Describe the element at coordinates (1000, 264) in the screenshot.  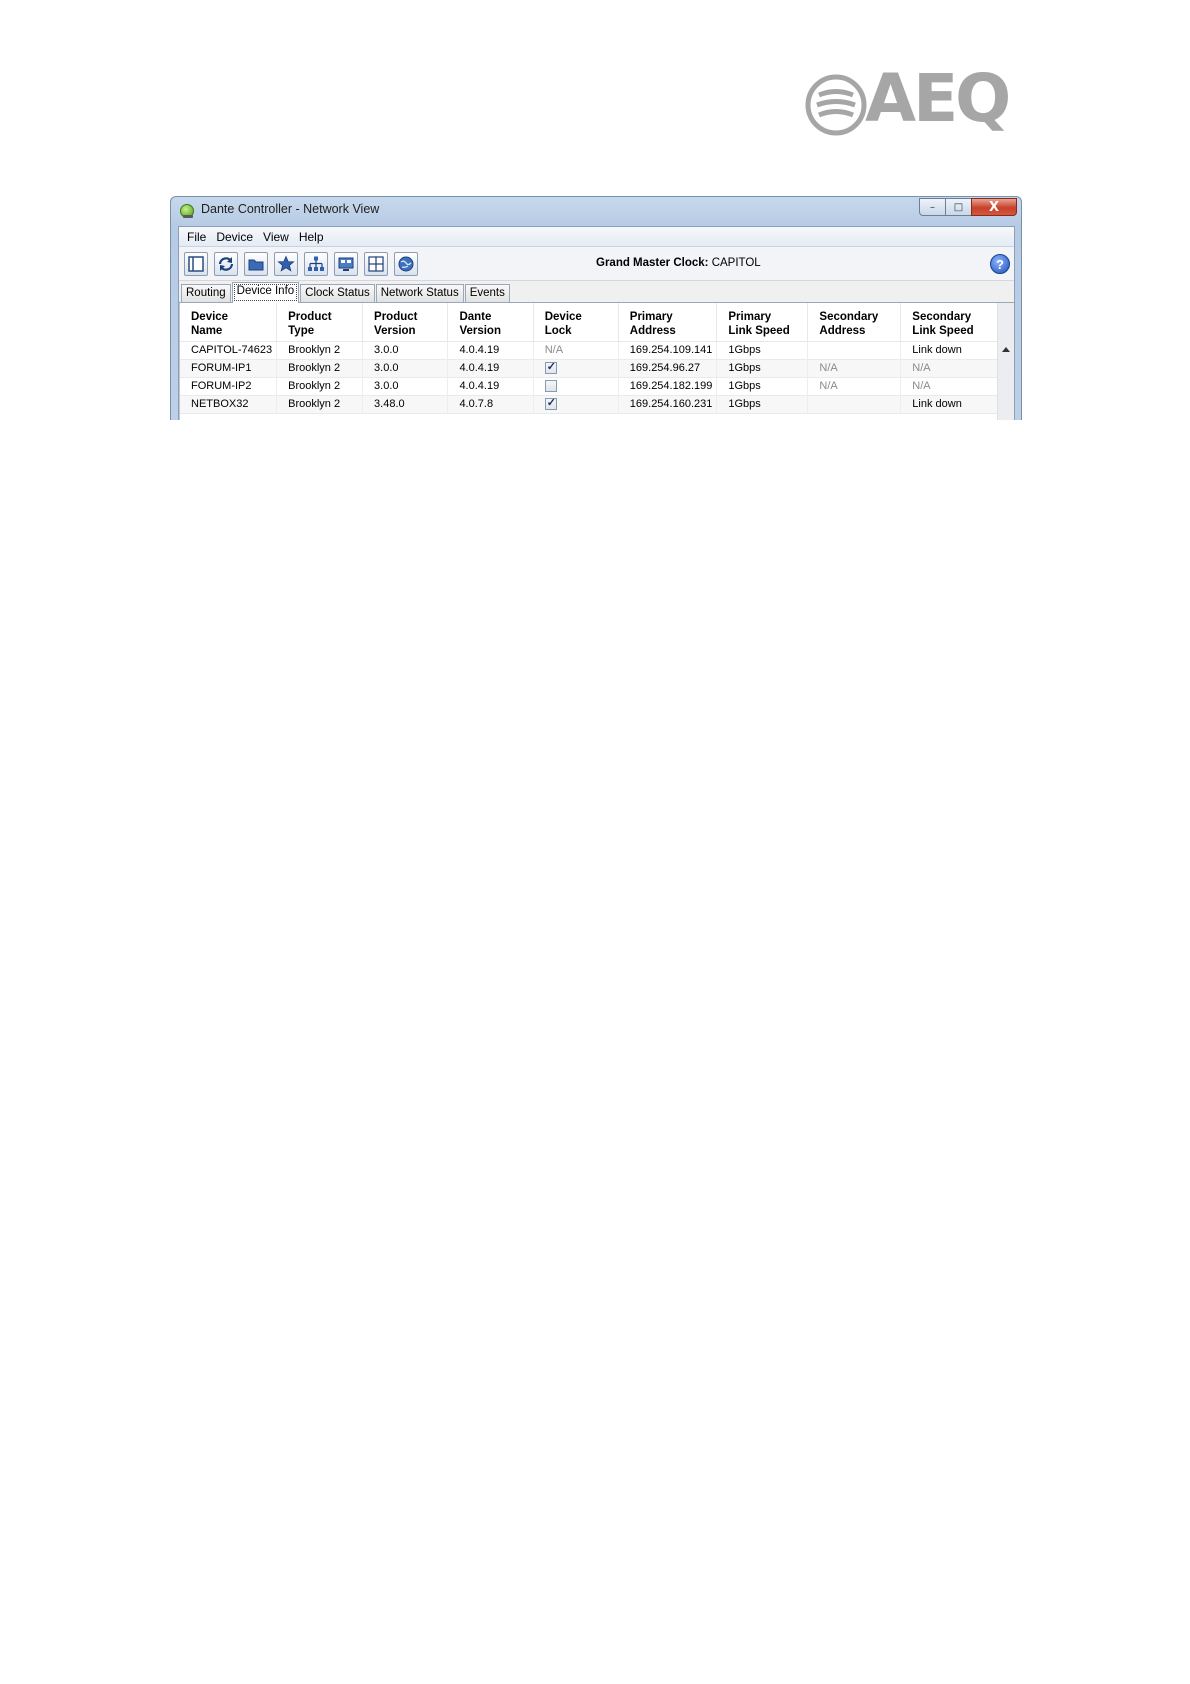
I see `help-icon: ?` at that location.